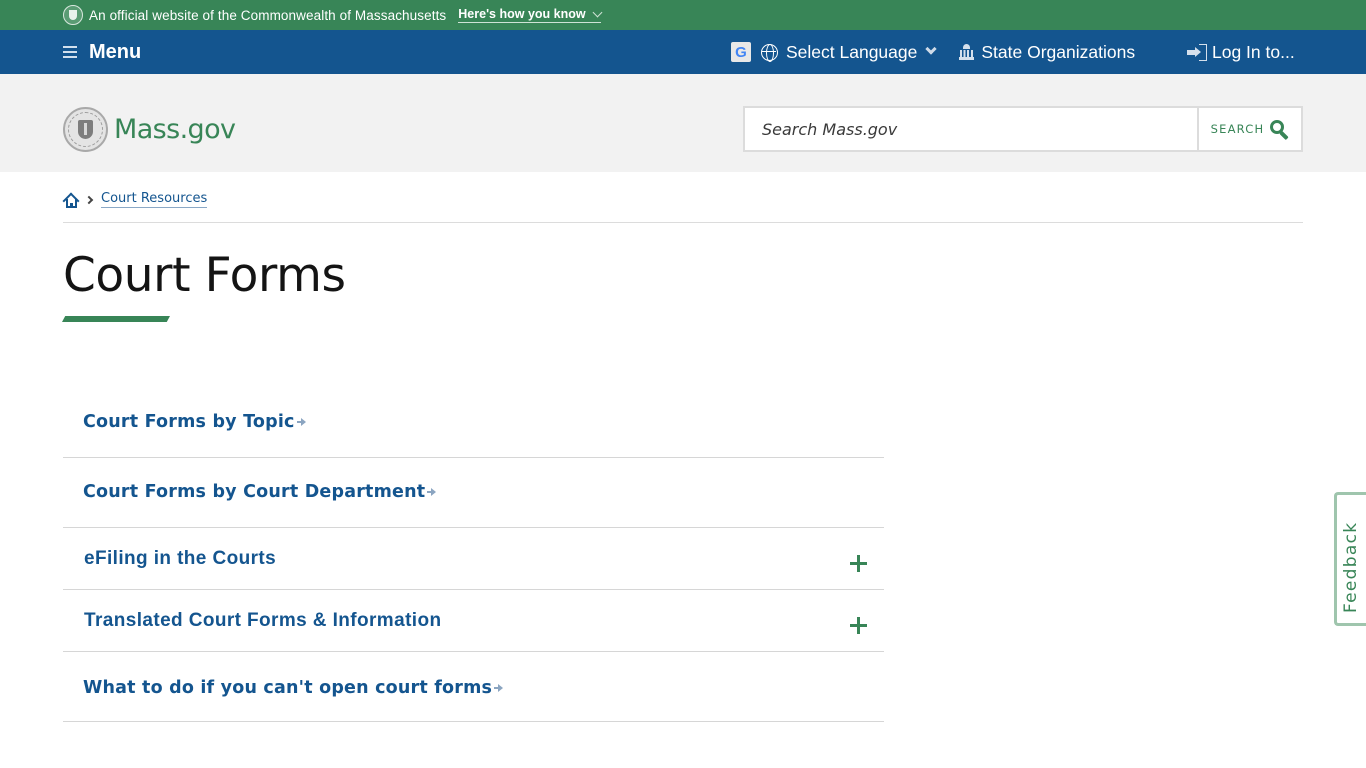  I want to click on heres-how-you-know-toggle: Here's how you know, so click(530, 15).